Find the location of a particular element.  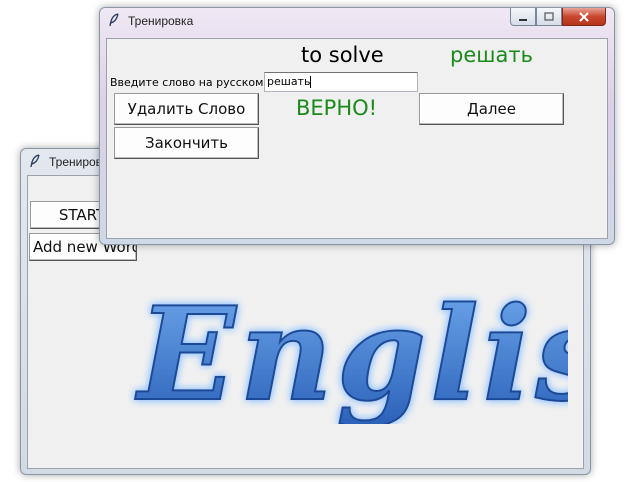

close-button is located at coordinates (584, 17).